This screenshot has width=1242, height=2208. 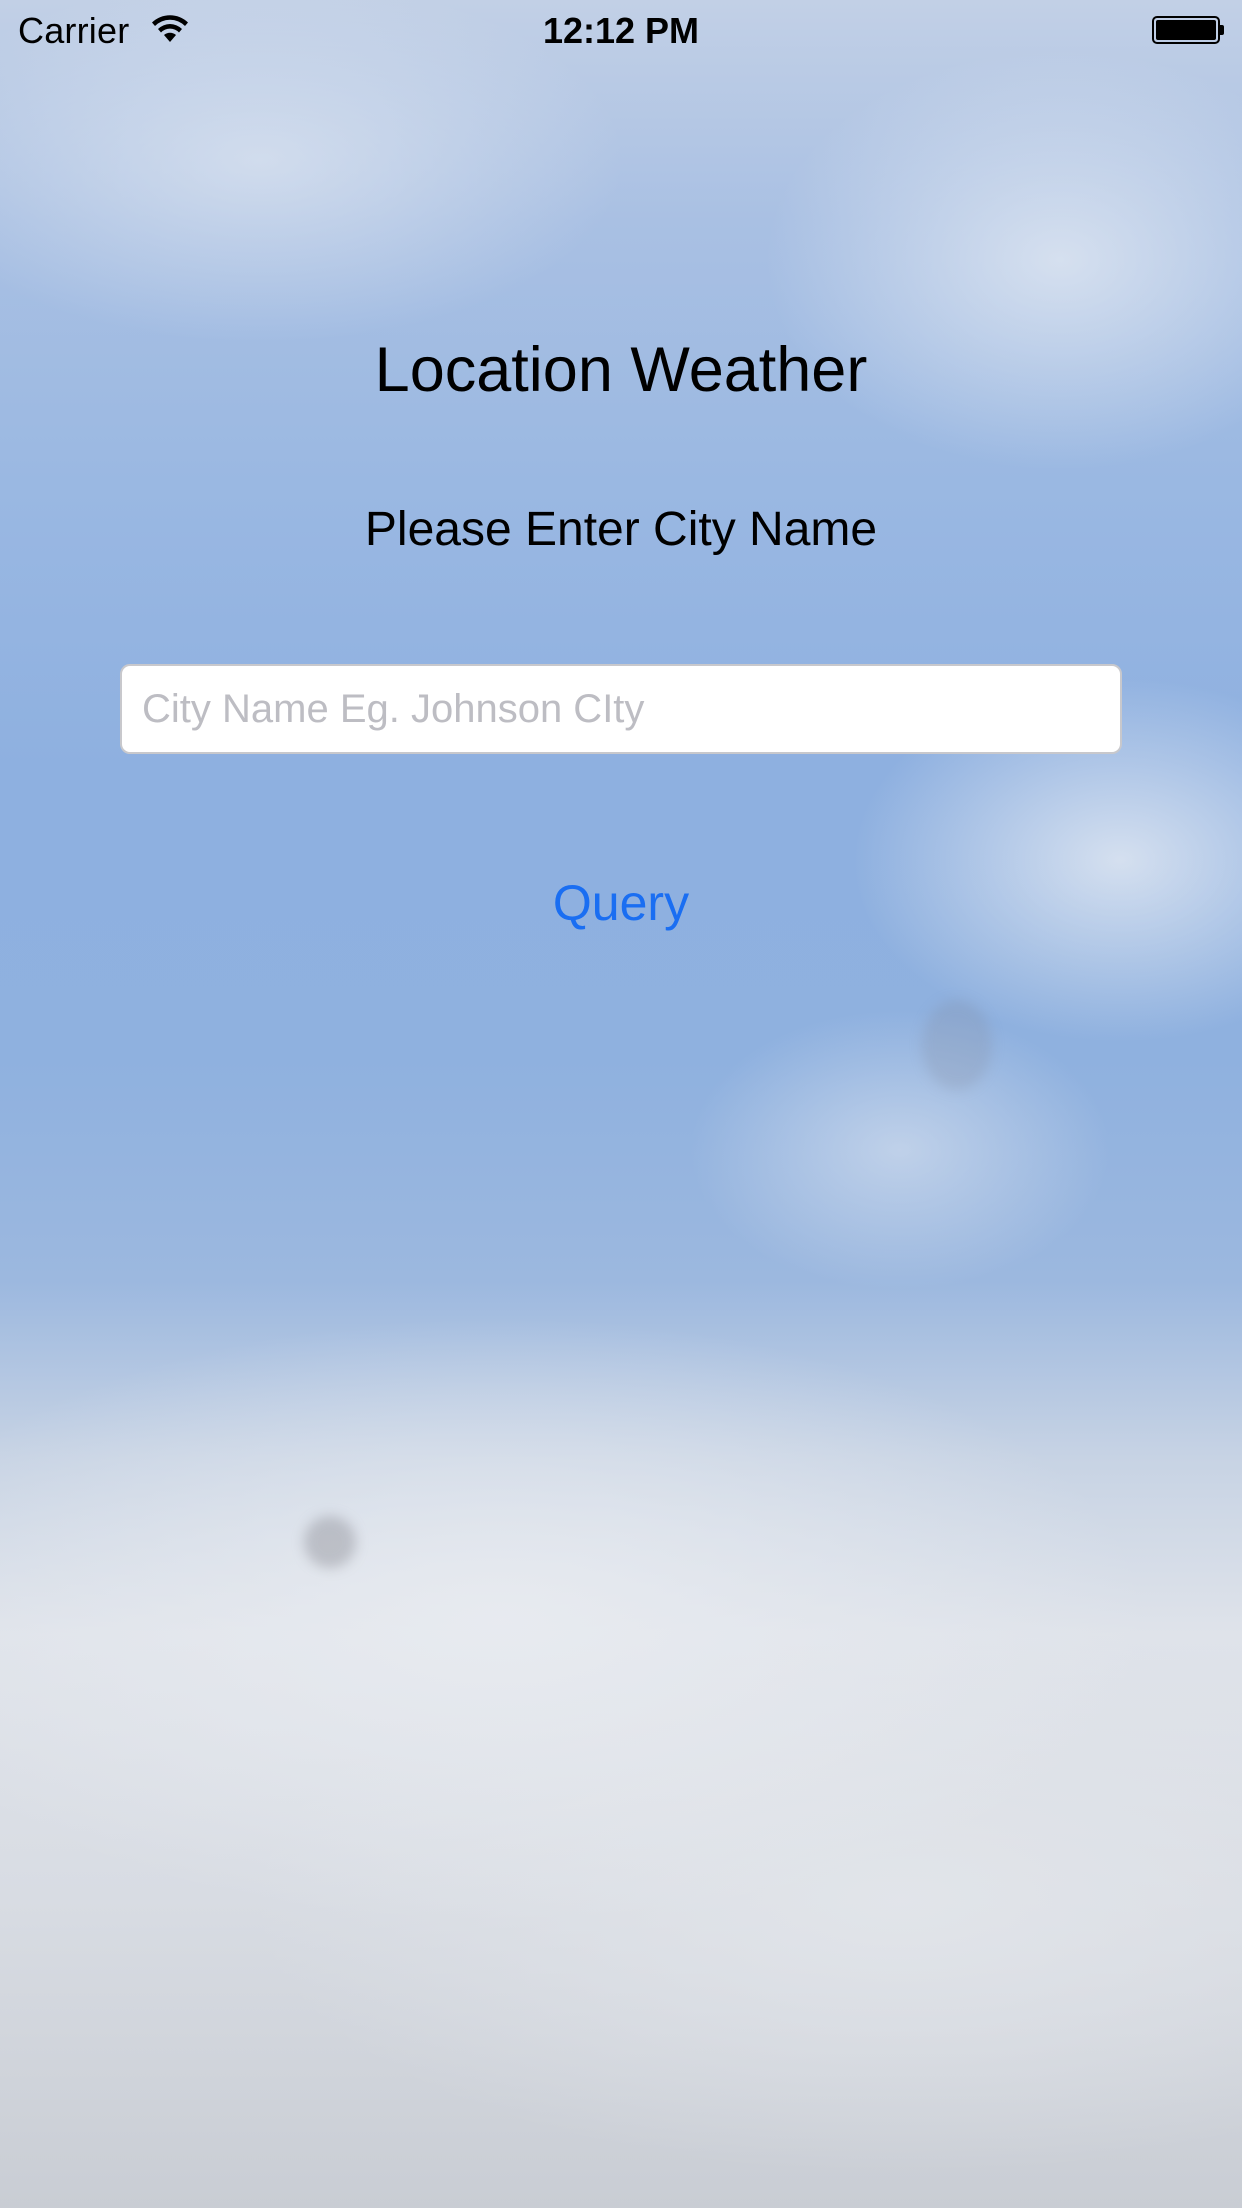 I want to click on query-button: Query, so click(x=621, y=903).